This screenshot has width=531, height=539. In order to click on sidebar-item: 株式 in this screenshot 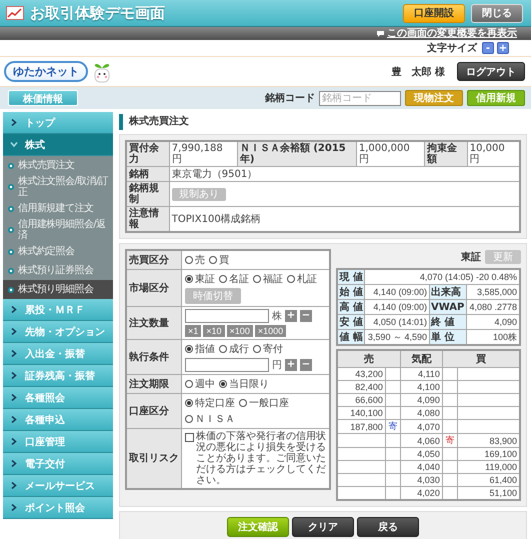, I will do `click(58, 145)`.